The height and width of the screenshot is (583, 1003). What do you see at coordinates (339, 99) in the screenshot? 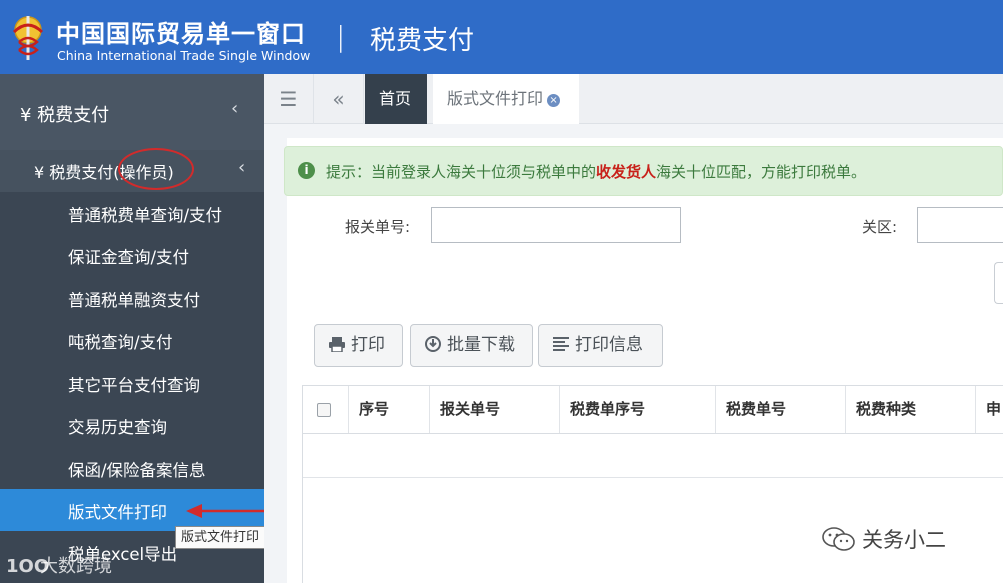
I see `tab-scroll-left-icon: «` at bounding box center [339, 99].